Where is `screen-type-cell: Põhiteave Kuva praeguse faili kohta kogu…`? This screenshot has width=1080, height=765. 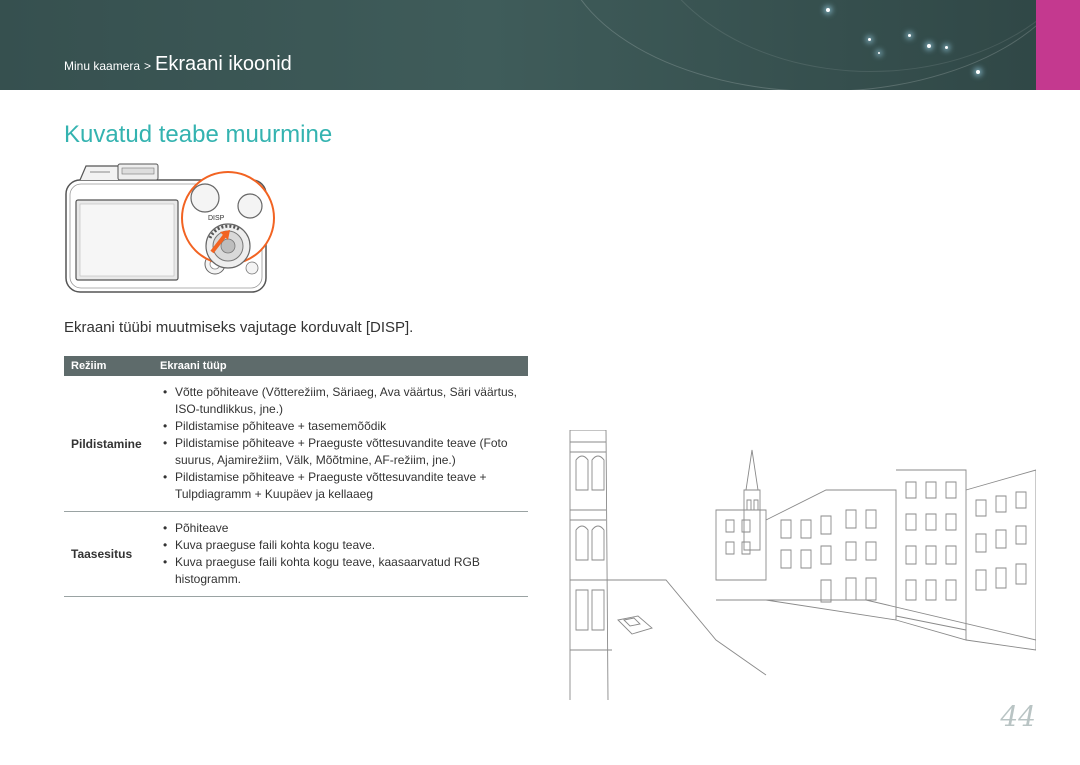
screen-type-cell: Põhiteave Kuva praeguse faili kohta kogu… is located at coordinates (340, 554).